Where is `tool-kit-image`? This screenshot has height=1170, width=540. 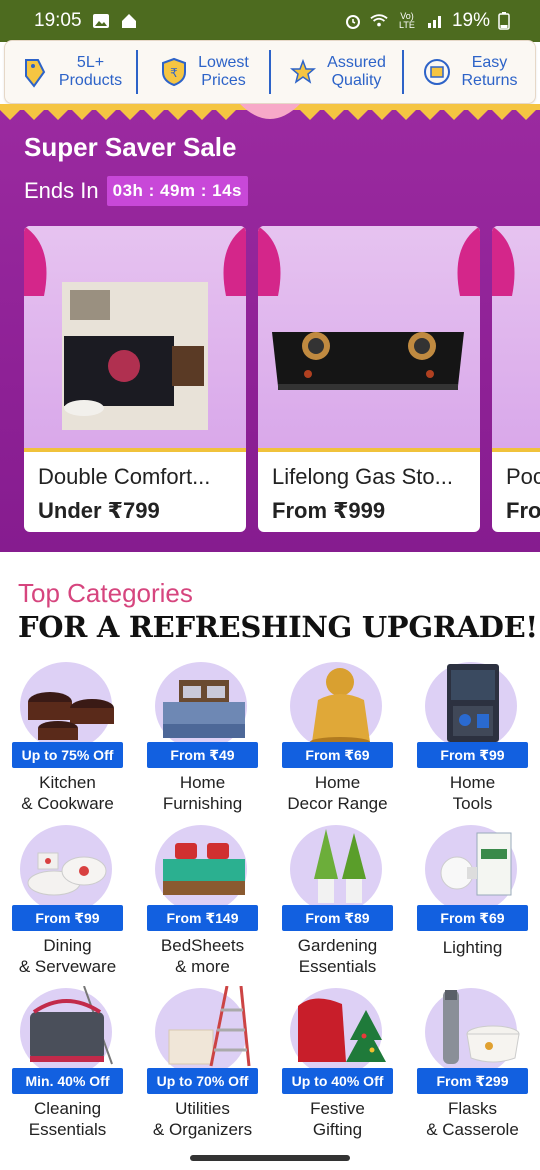 tool-kit-image is located at coordinates (473, 703).